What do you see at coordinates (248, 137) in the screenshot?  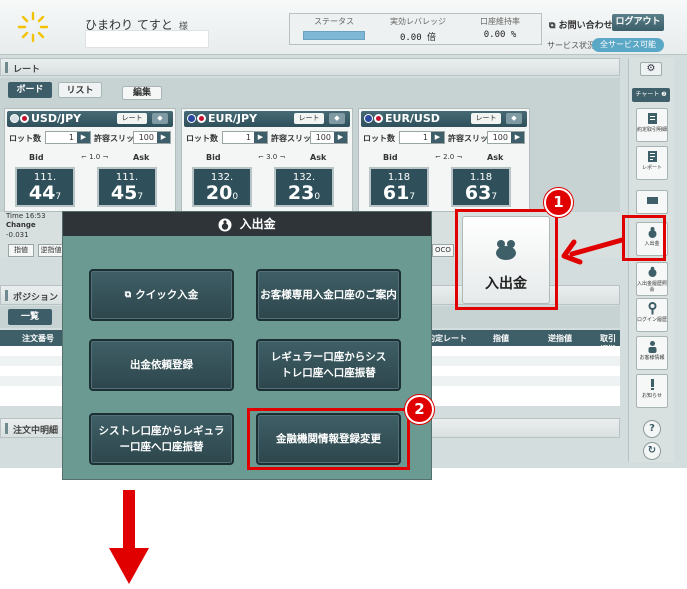 I see `lot-value: 1` at bounding box center [248, 137].